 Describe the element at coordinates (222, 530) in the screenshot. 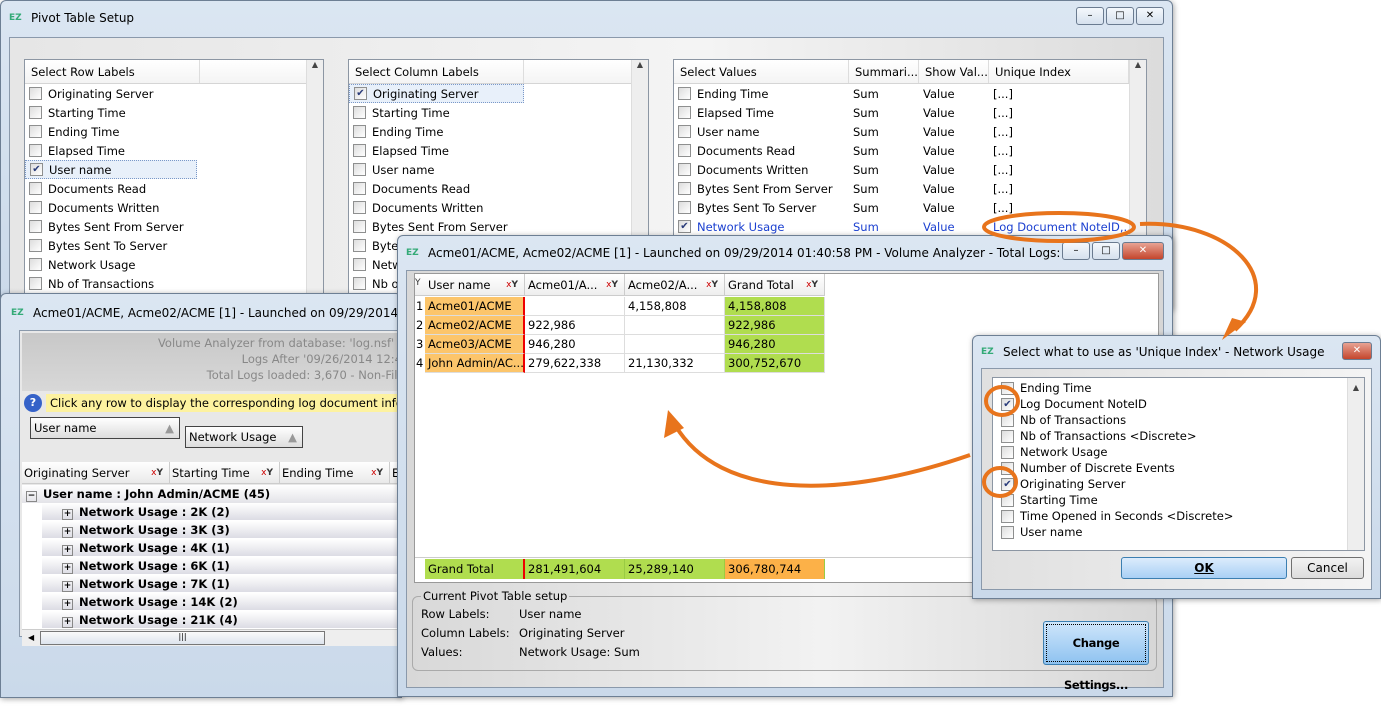

I see `sub-group-row: + Network Usage : 3K (3)` at that location.